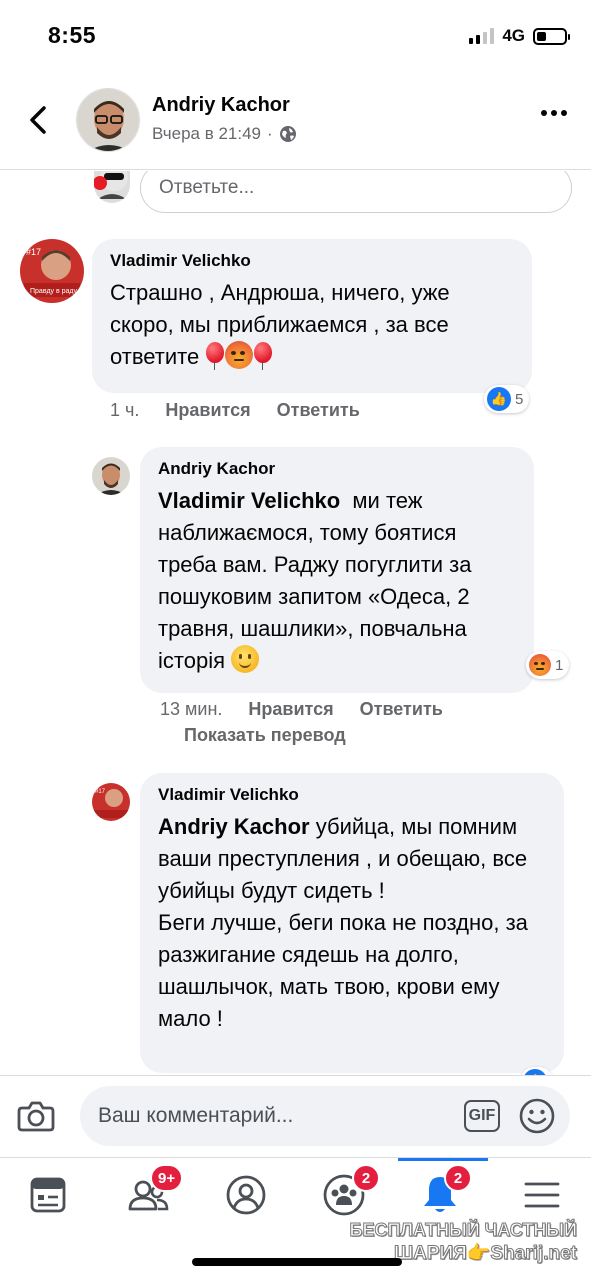  Describe the element at coordinates (482, 36) in the screenshot. I see `signal-icon` at that location.